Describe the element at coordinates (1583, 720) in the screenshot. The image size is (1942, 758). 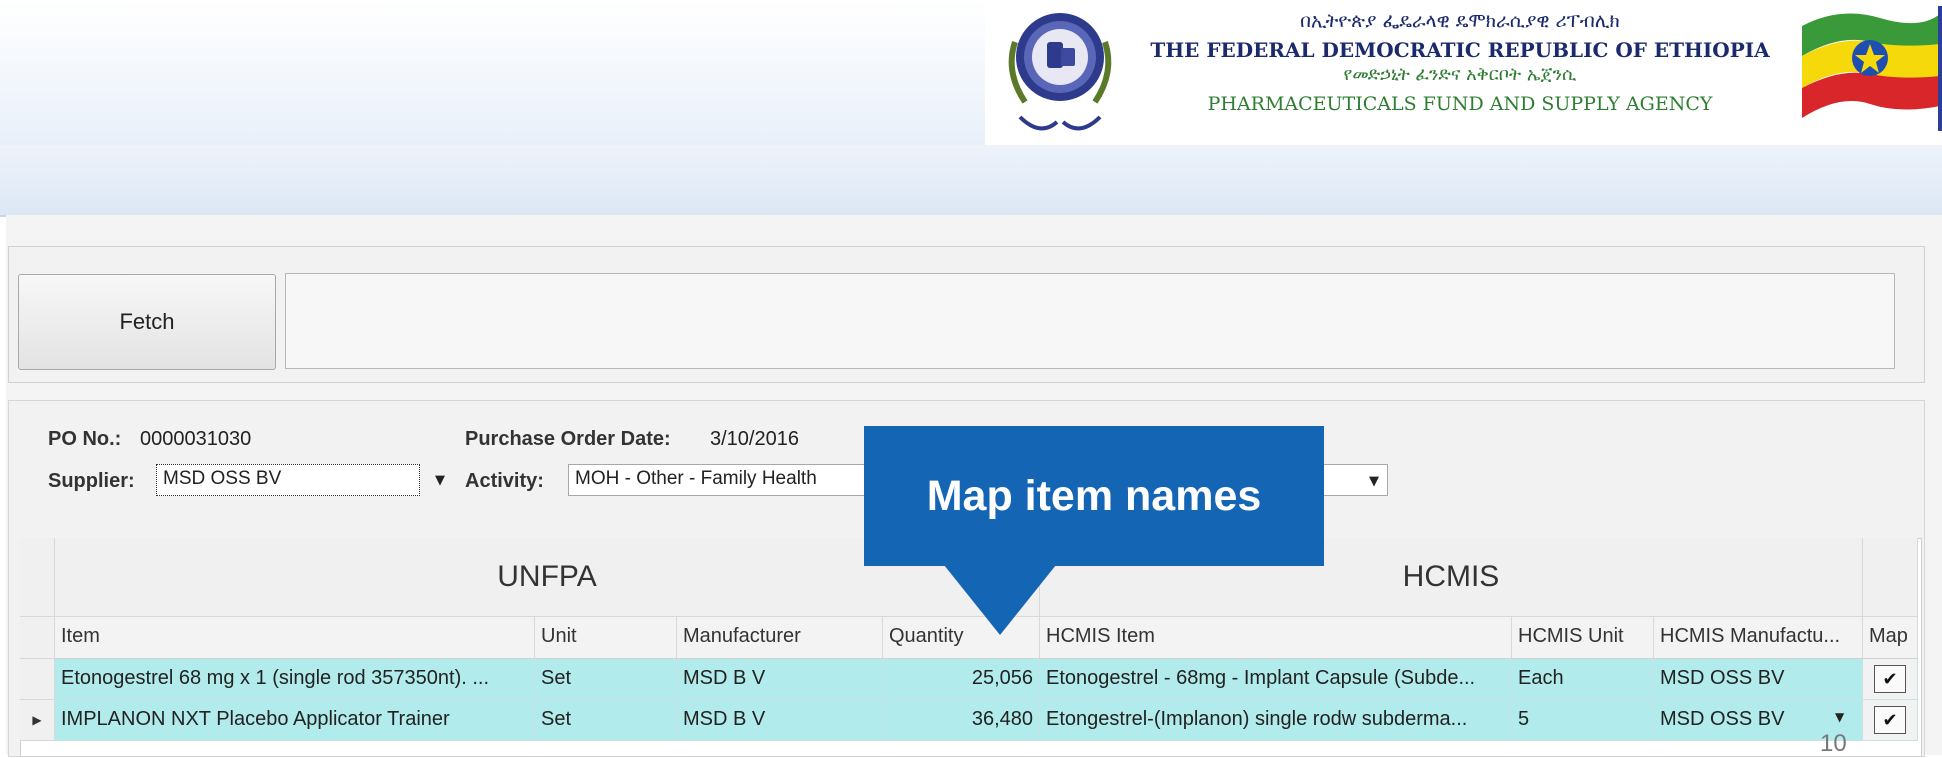
I see `cell-hcmis-unit: 5` at that location.